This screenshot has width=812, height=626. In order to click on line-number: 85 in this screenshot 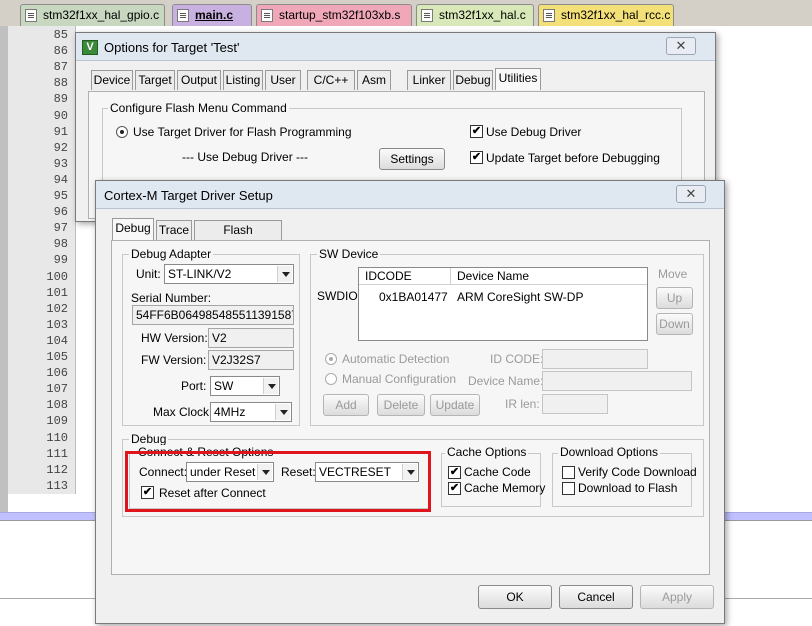, I will do `click(60, 35)`.